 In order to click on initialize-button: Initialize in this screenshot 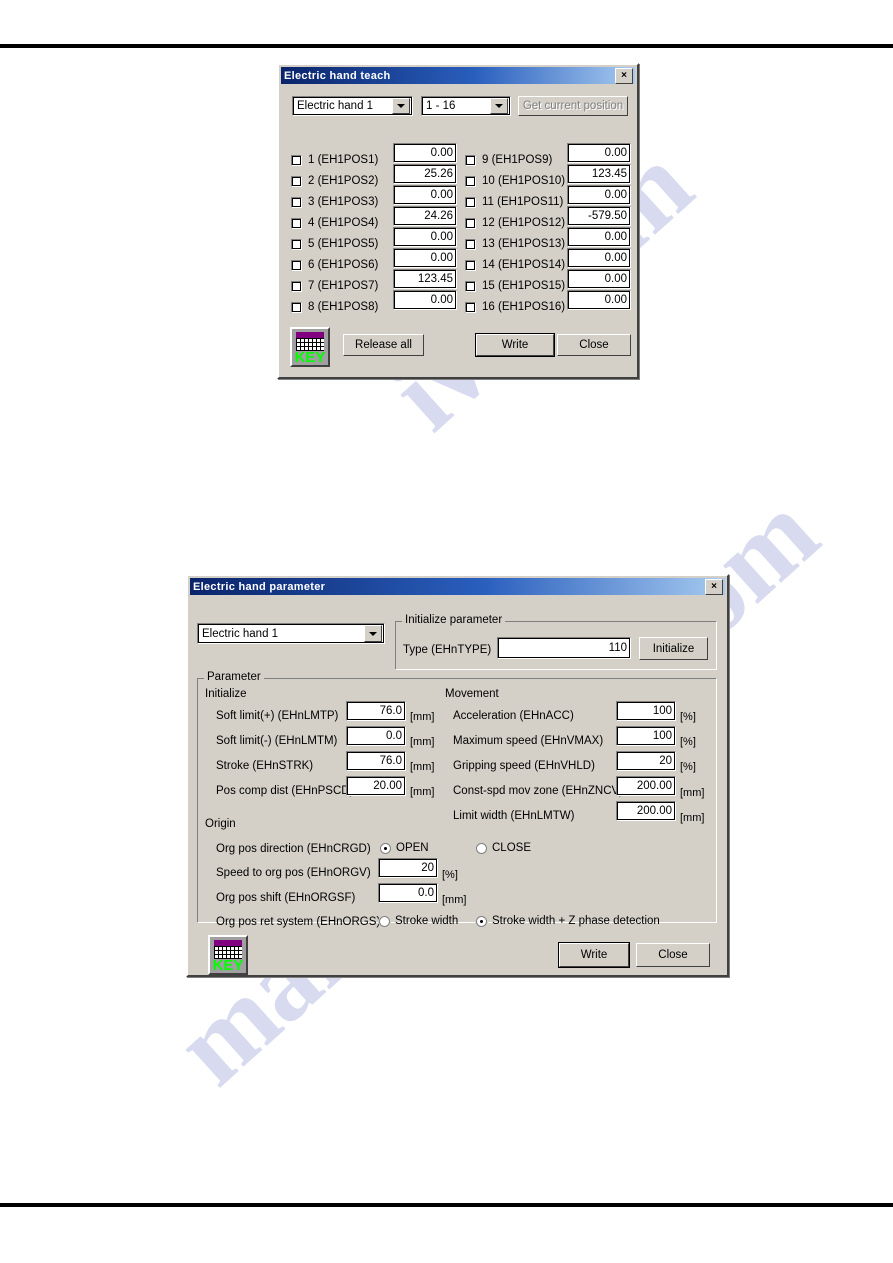, I will do `click(673, 648)`.